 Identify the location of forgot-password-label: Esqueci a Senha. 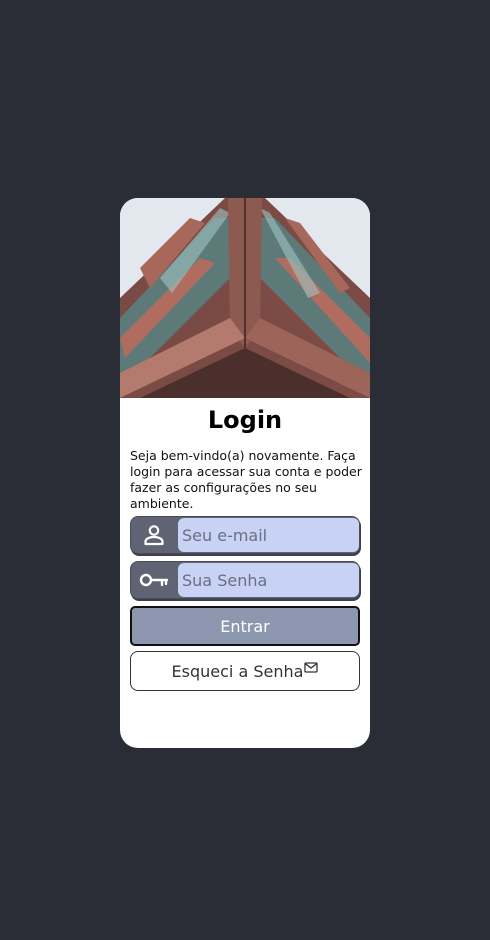
(237, 671).